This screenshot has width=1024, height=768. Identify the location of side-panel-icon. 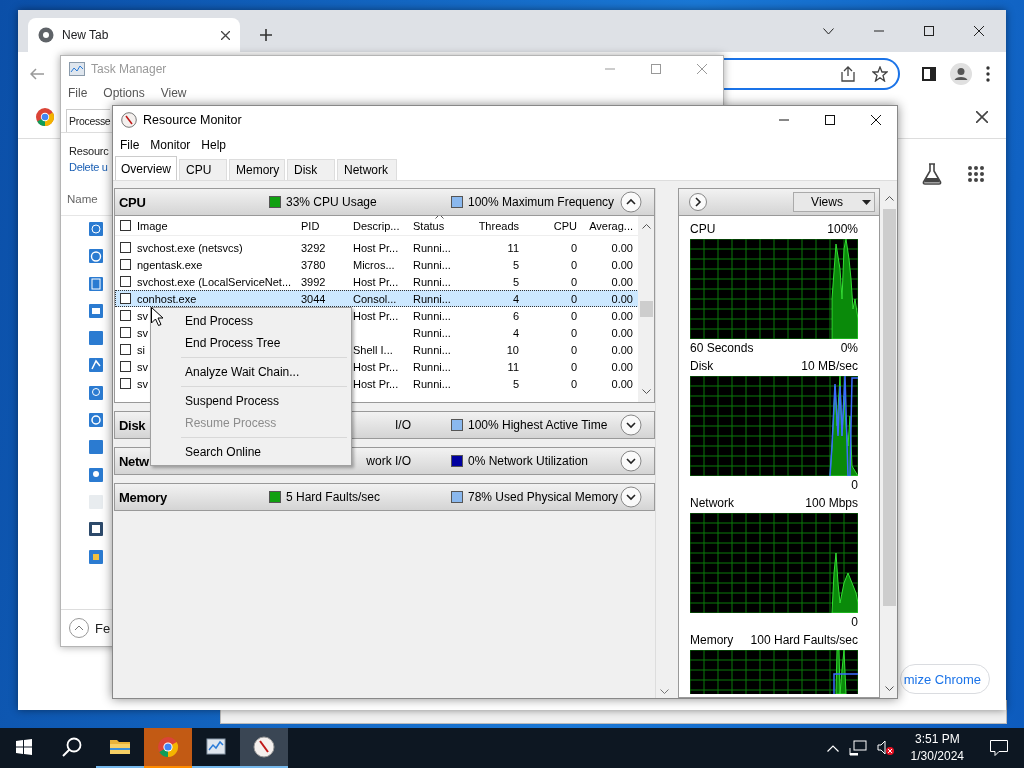
(929, 74).